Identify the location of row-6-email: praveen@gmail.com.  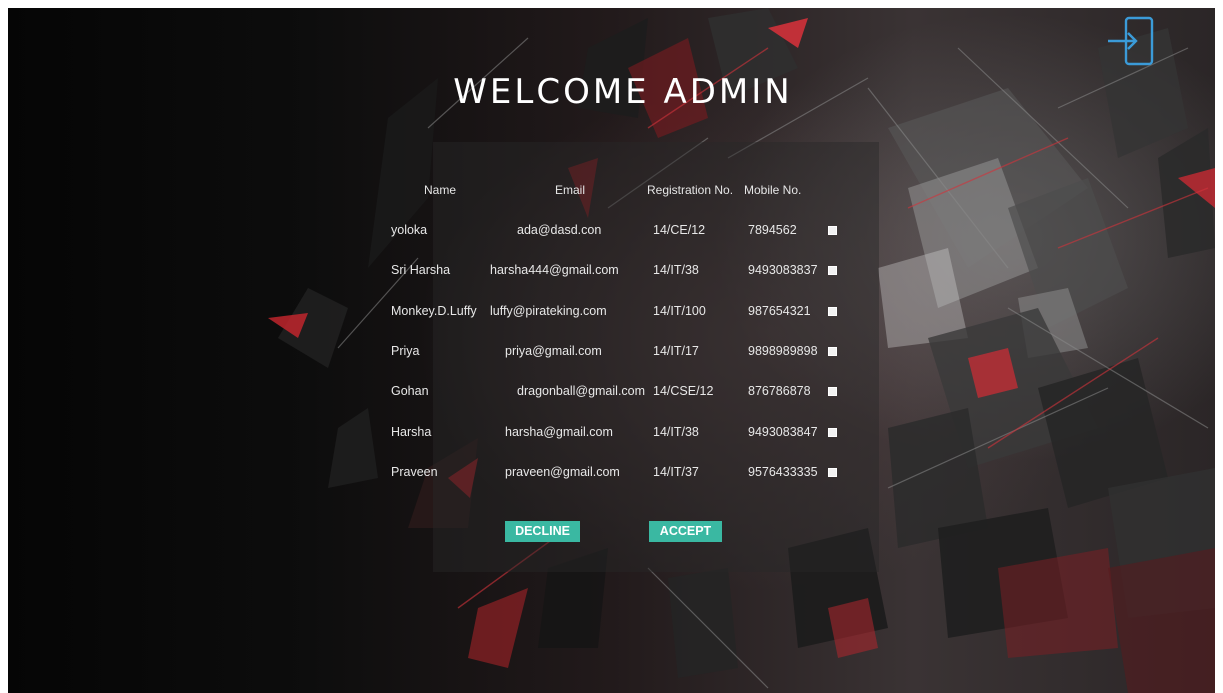
(562, 472).